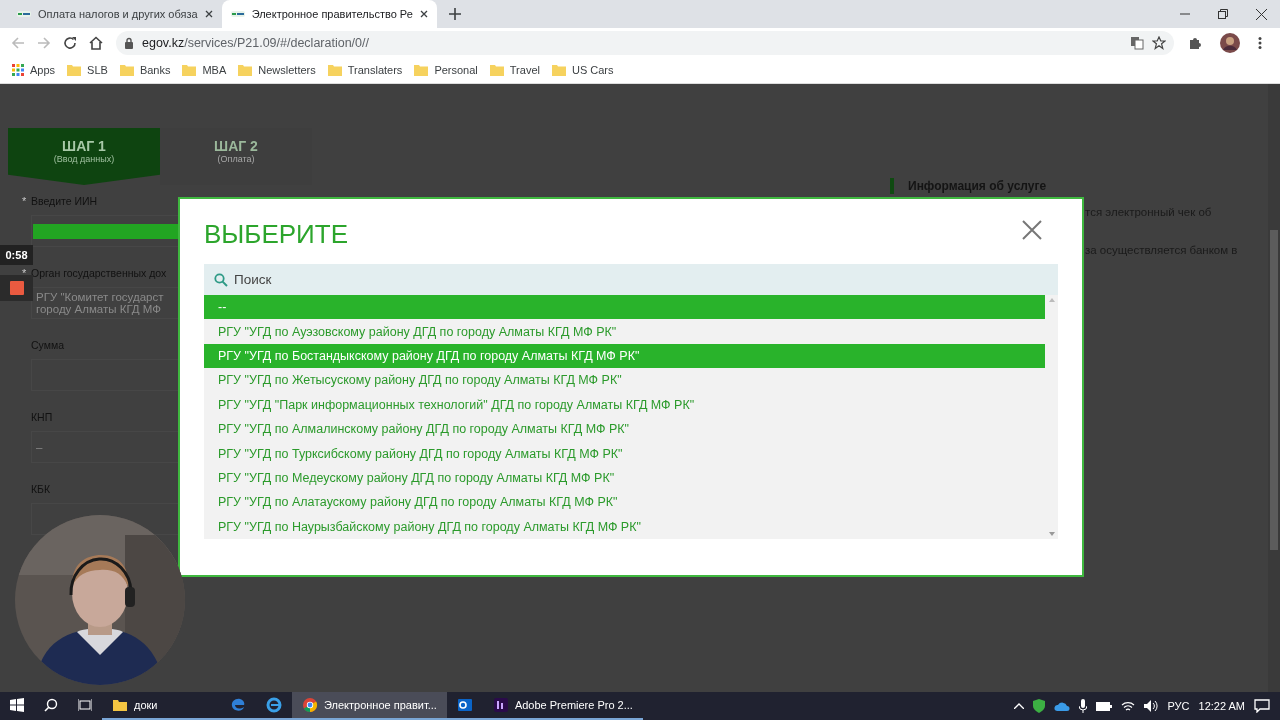  I want to click on field-text: городу Алматы КГД МФ, so click(99, 309).